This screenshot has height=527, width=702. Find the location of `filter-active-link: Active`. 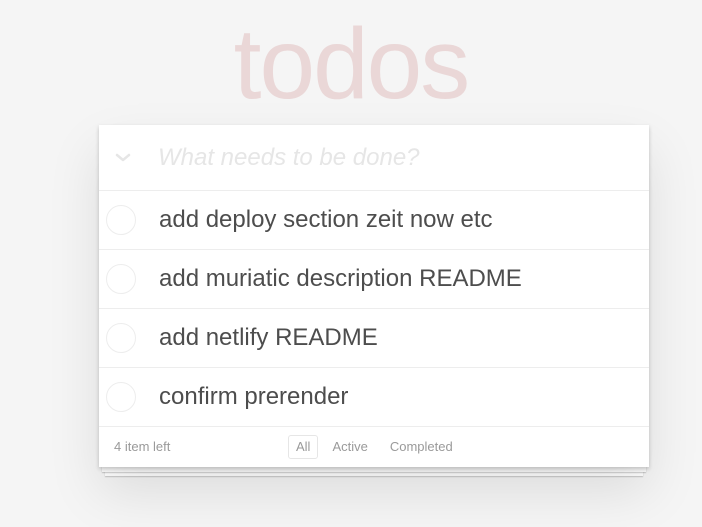

filter-active-link: Active is located at coordinates (349, 447).